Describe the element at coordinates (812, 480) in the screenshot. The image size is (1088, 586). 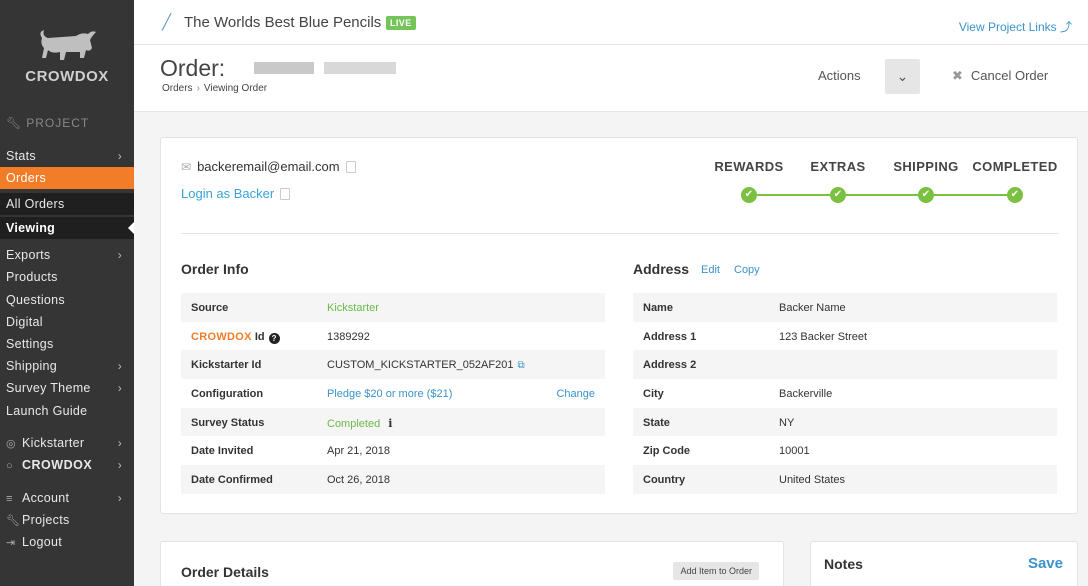
I see `row-value: United States` at that location.